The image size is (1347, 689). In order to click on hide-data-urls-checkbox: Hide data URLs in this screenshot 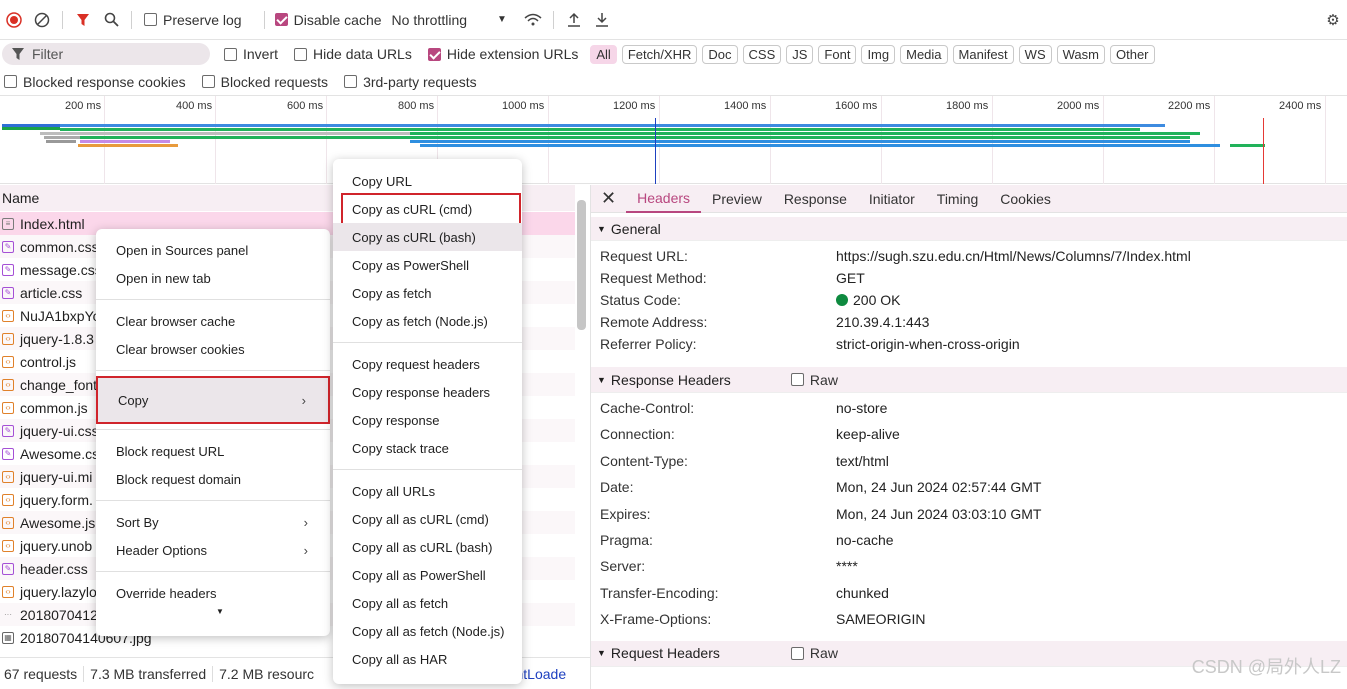, I will do `click(353, 54)`.